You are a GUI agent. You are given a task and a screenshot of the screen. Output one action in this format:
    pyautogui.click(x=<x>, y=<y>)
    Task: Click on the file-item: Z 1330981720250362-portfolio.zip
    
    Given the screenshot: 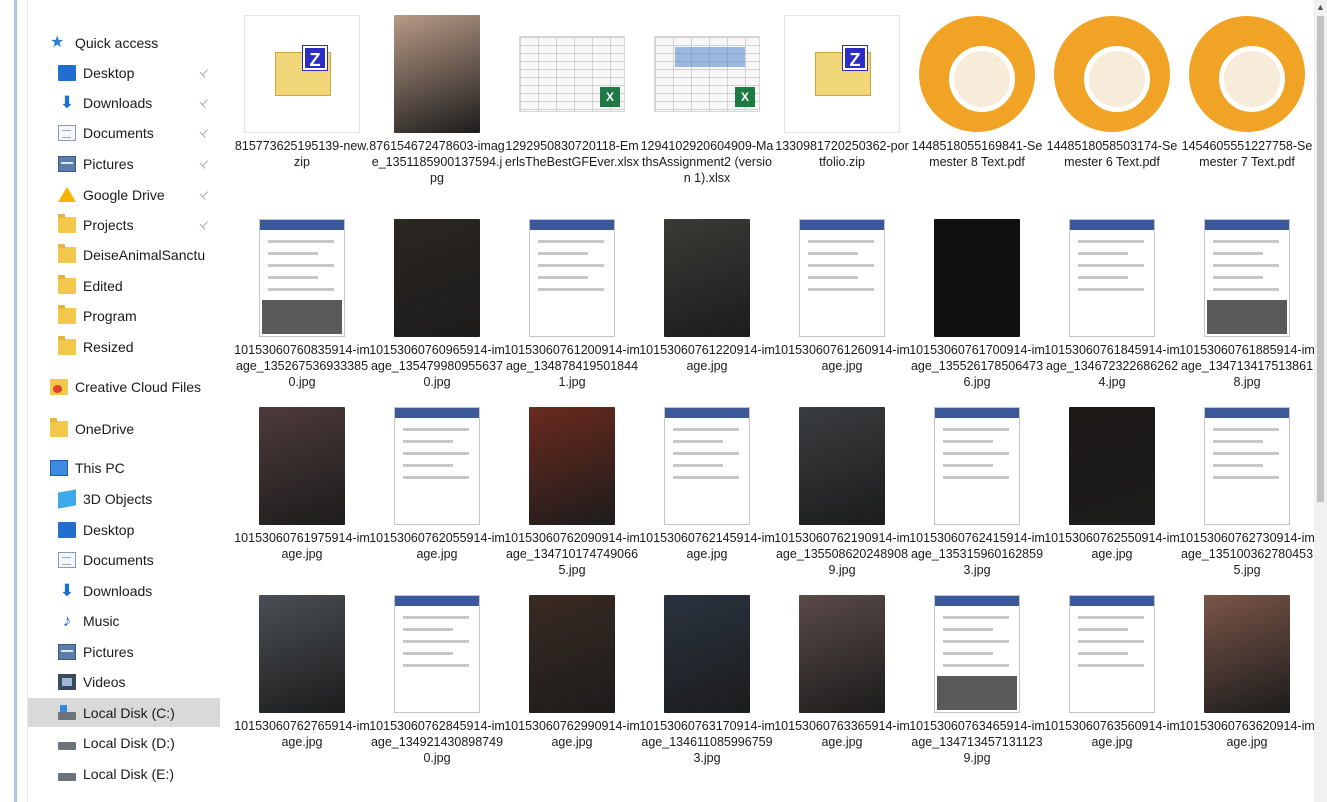 What is the action you would take?
    pyautogui.click(x=841, y=98)
    